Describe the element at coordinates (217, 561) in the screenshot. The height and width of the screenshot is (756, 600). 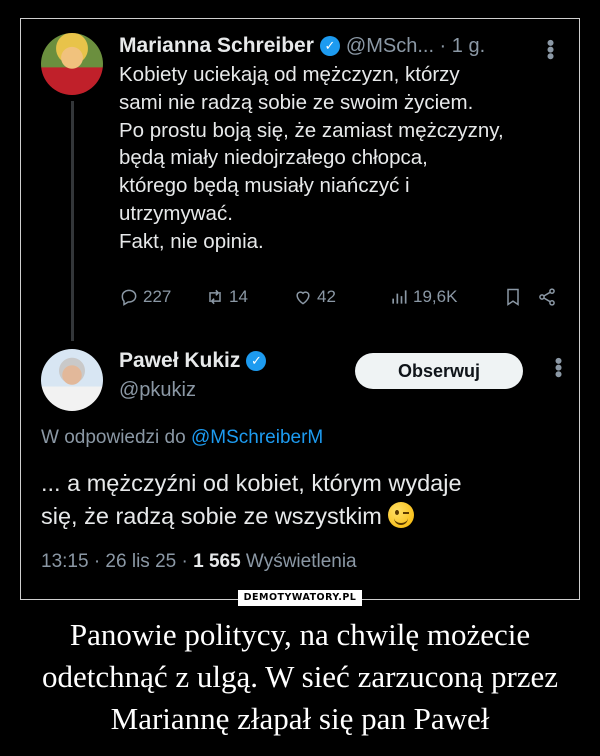
I see `views-count: 1 565` at that location.